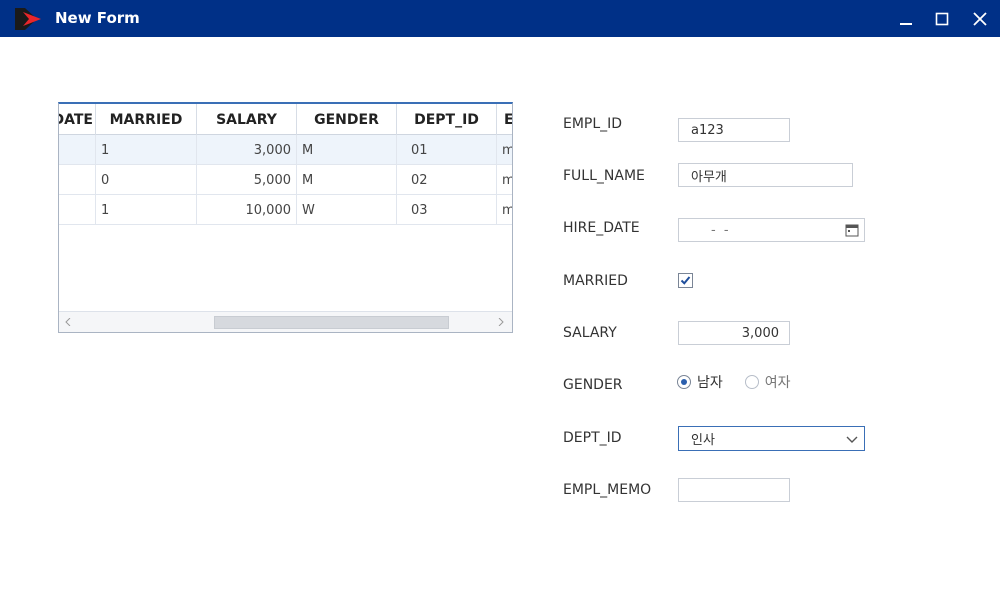 The height and width of the screenshot is (607, 1000). What do you see at coordinates (593, 124) in the screenshot?
I see `empl-id-label: EMPL_ID` at bounding box center [593, 124].